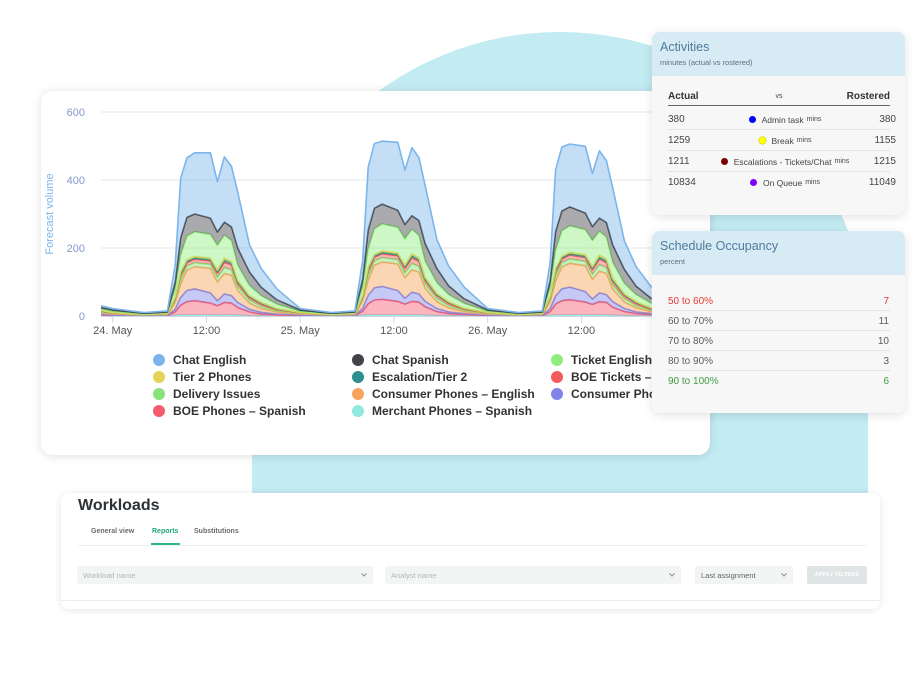 Image resolution: width=921 pixels, height=677 pixels. I want to click on legend-item-boe-phones-spanish: BOE Phones – Spanish, so click(229, 411).